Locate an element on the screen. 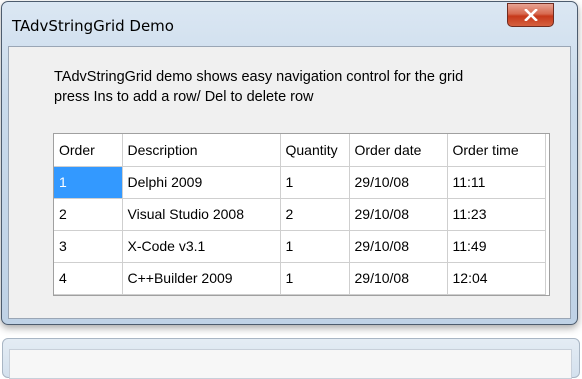 The image size is (582, 379). grid-cell-order: 4 is located at coordinates (88, 278).